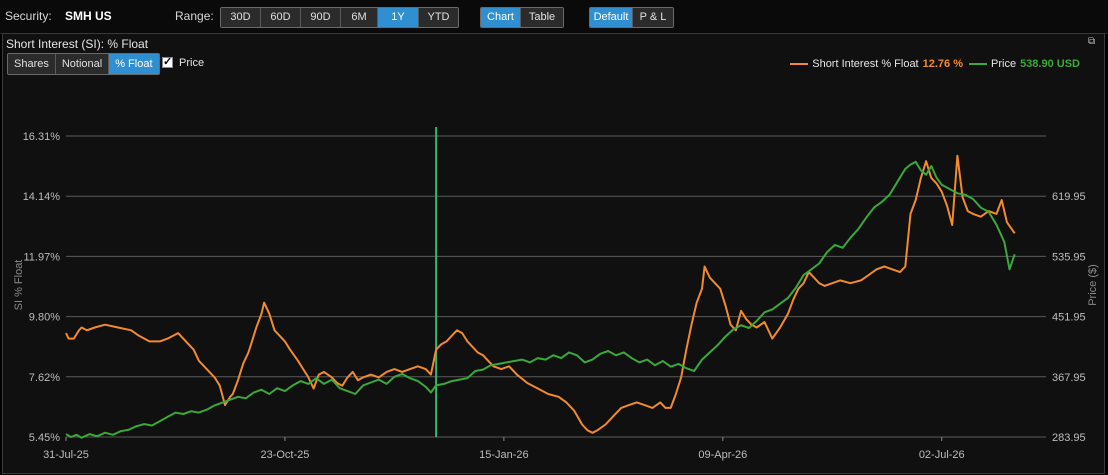 Image resolution: width=1108 pixels, height=475 pixels. What do you see at coordinates (978, 64) in the screenshot?
I see `price-legend-swatch` at bounding box center [978, 64].